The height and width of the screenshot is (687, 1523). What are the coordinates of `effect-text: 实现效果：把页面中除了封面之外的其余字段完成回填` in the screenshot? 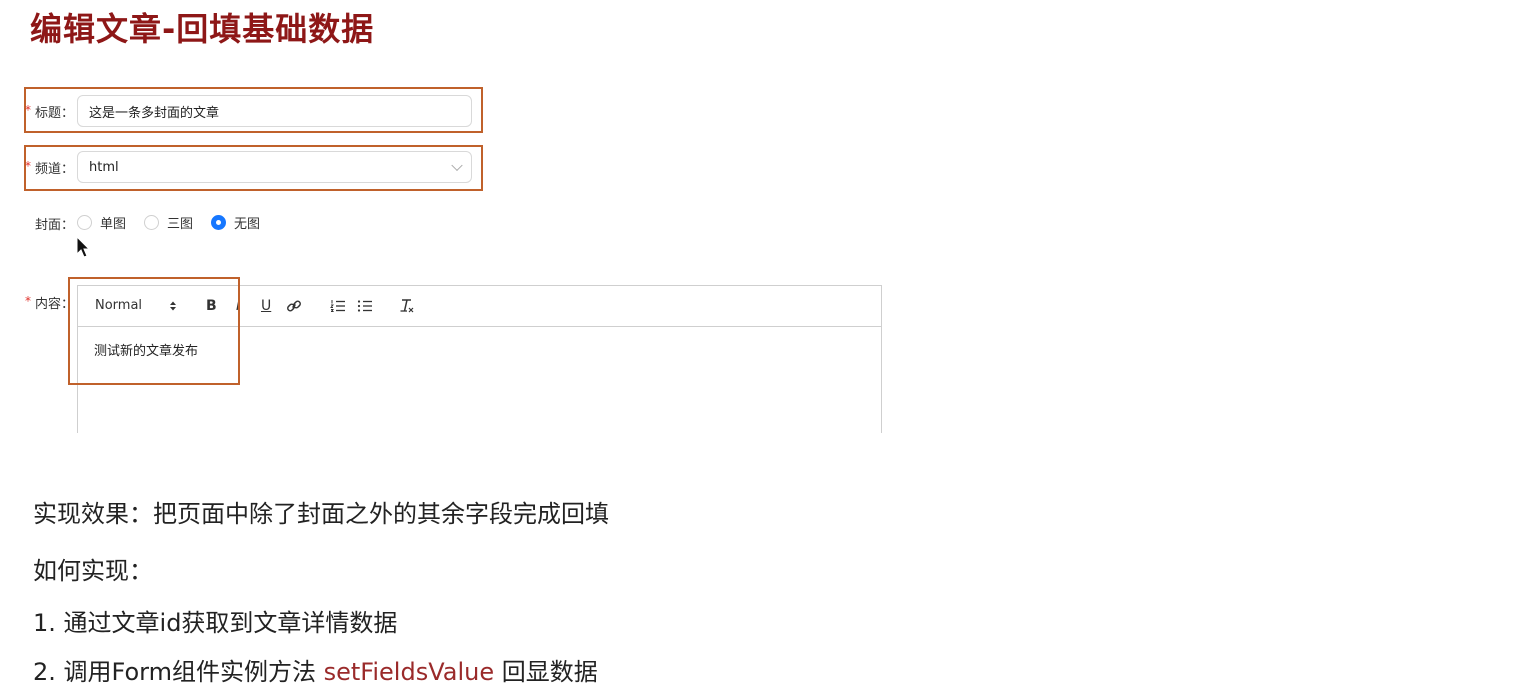 It's located at (321, 514).